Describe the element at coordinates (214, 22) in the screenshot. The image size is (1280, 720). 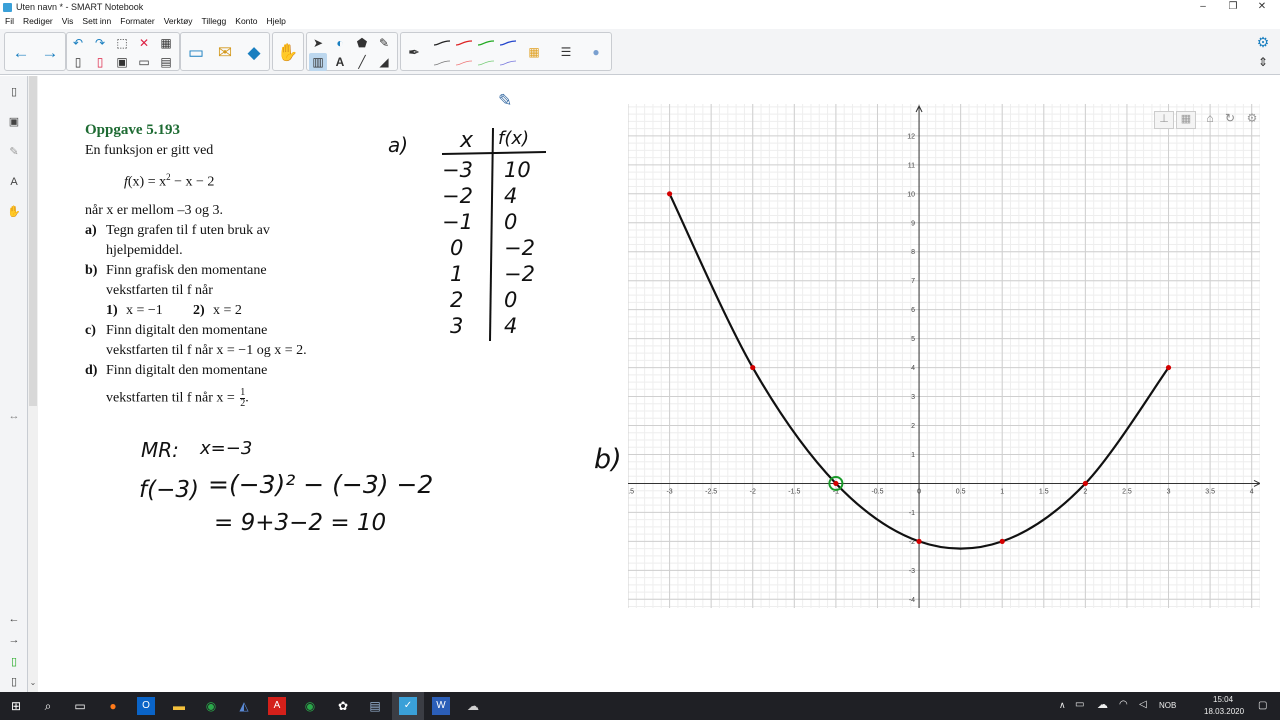
I see `menu-addons: Tillegg` at that location.